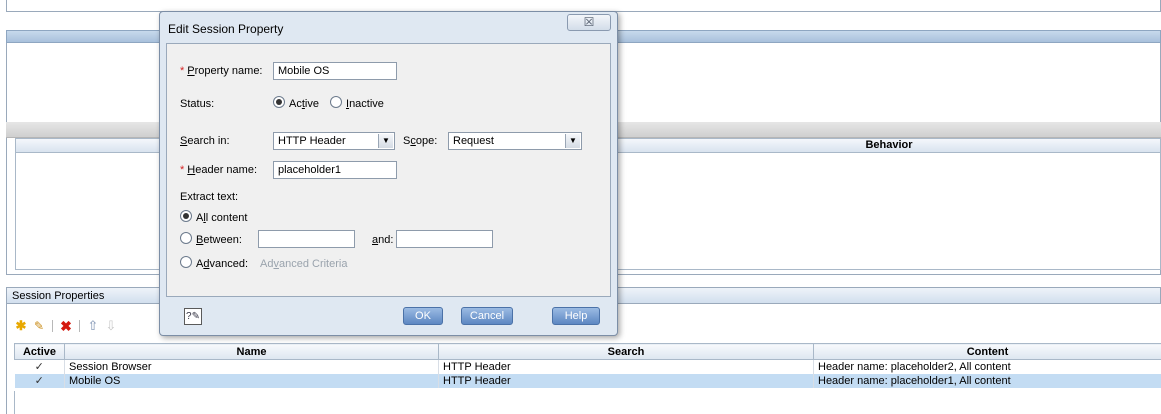 This screenshot has width=1161, height=414. What do you see at coordinates (205, 141) in the screenshot?
I see `search-in-label: Search in:` at bounding box center [205, 141].